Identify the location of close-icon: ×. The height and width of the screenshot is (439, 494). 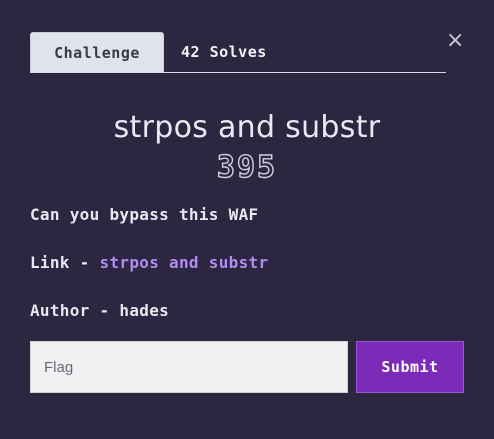
(455, 41).